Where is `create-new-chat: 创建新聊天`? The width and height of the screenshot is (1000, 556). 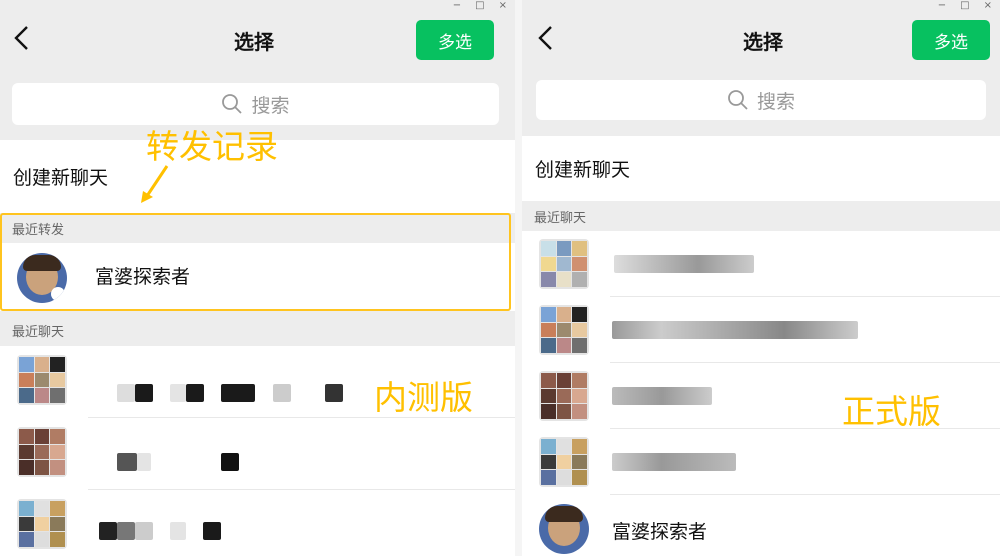 create-new-chat: 创建新聊天 is located at coordinates (761, 168).